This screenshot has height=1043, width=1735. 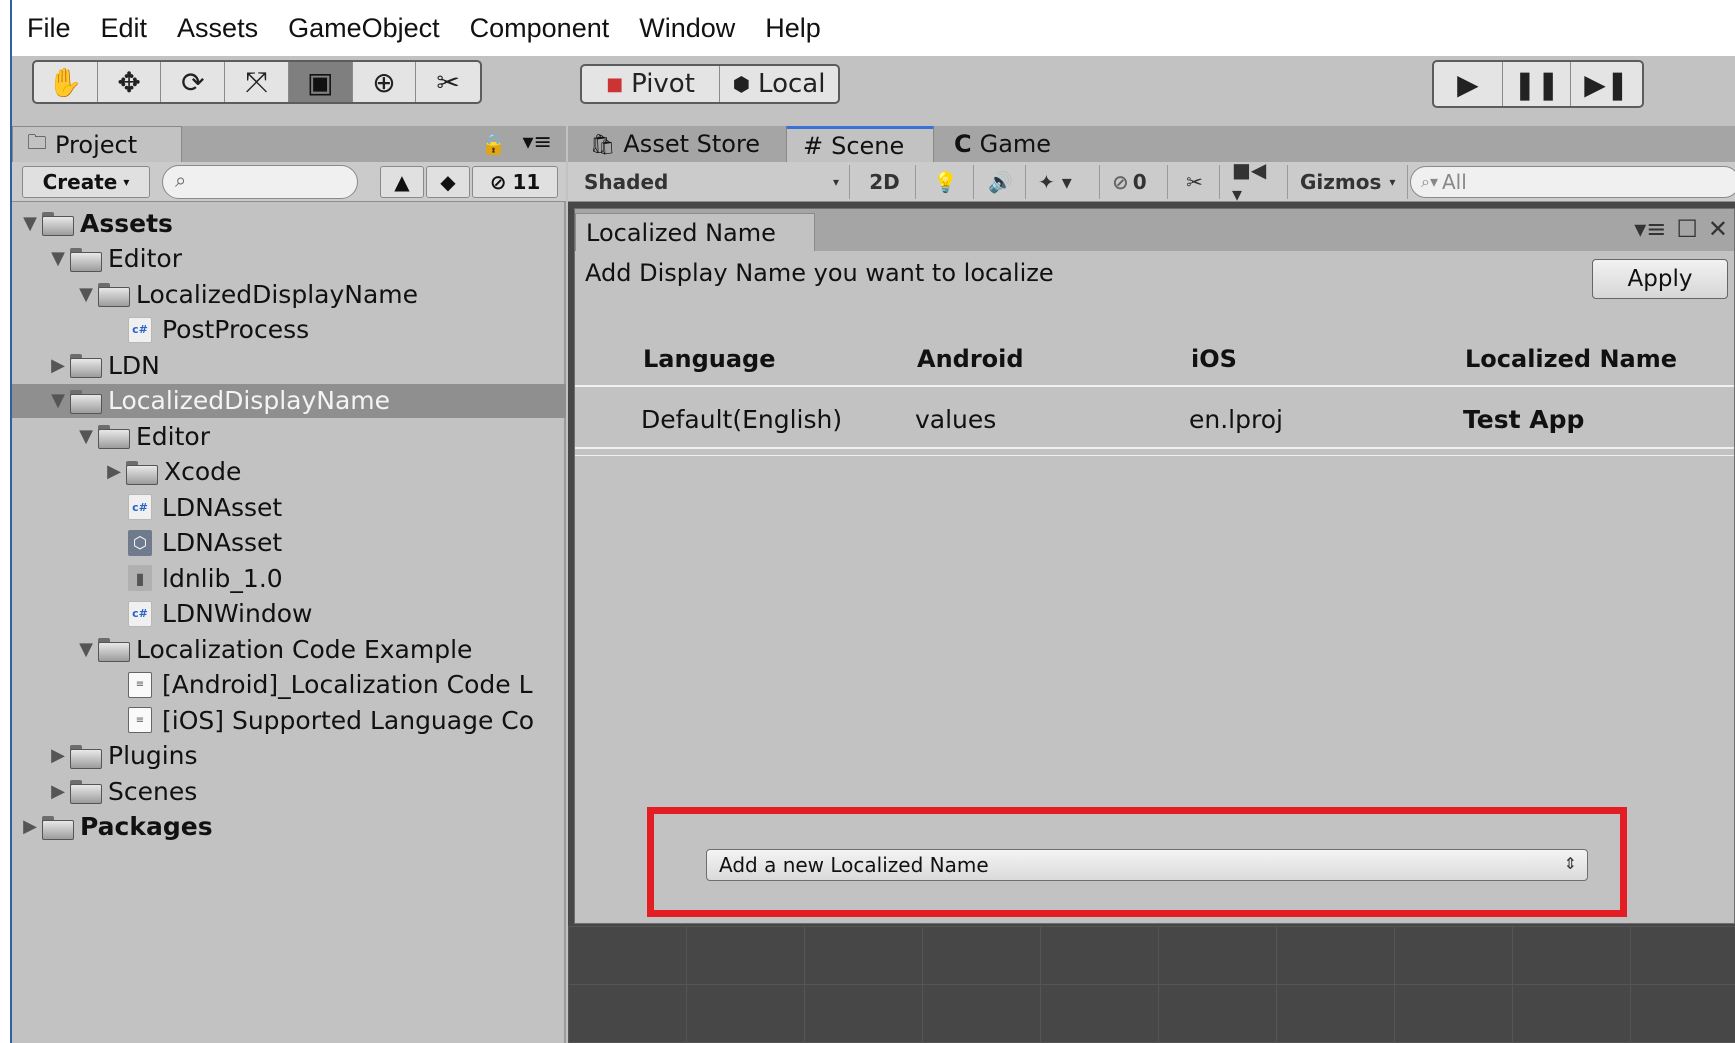 I want to click on mode-2d-toggle: 2D, so click(x=885, y=182).